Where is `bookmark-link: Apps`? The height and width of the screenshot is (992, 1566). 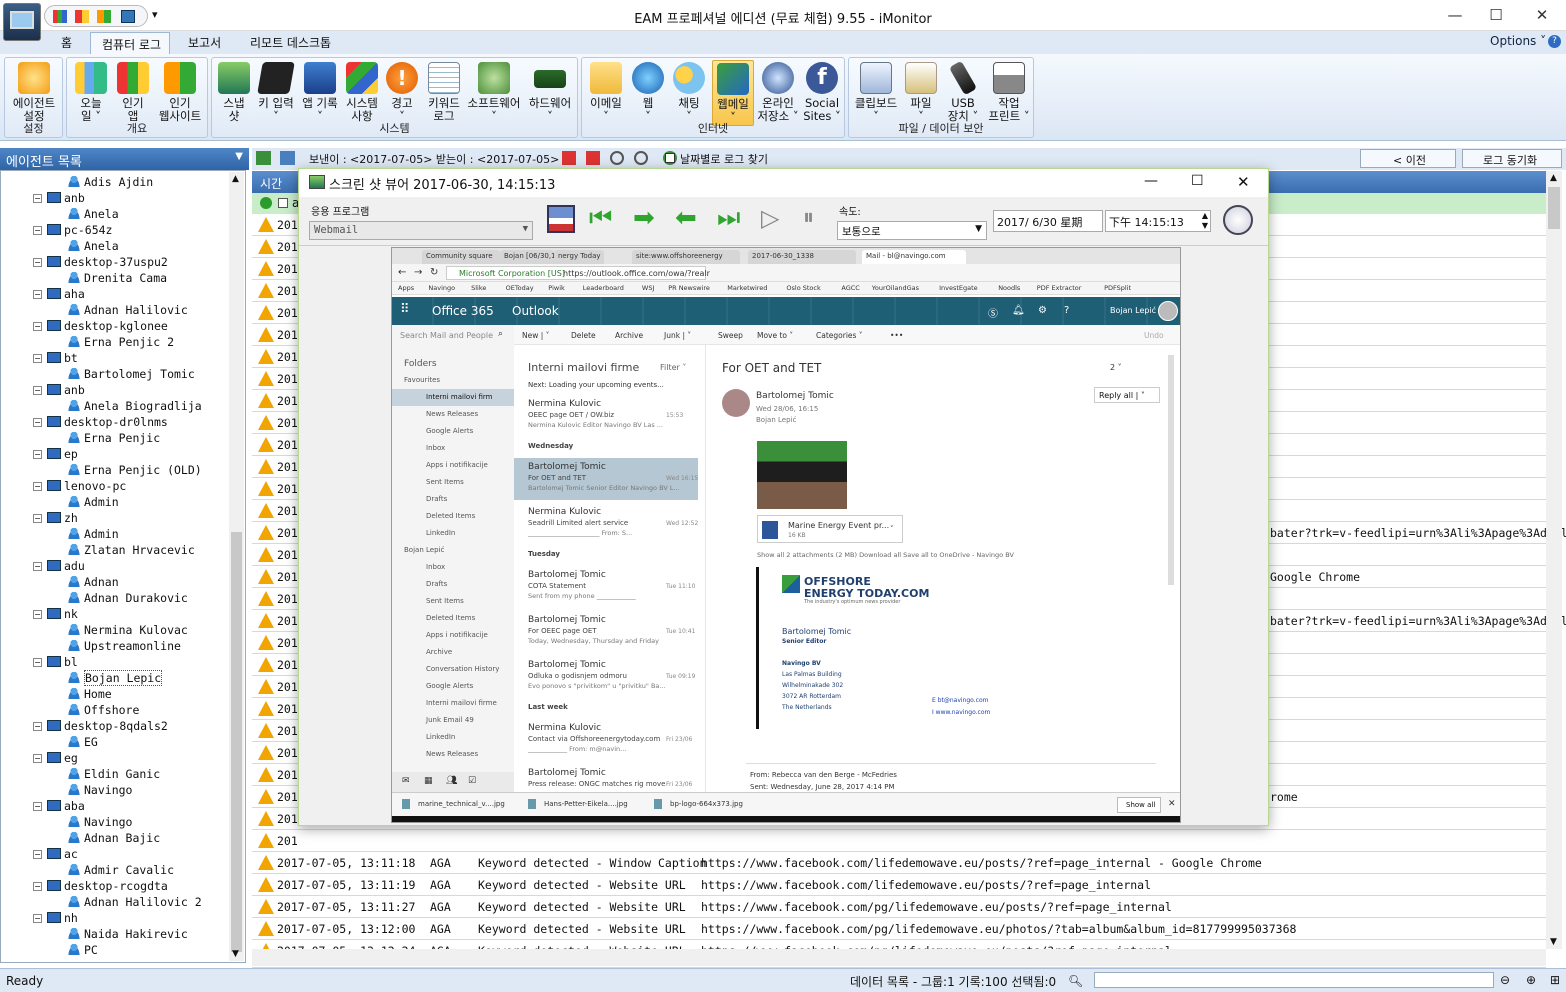
bookmark-link: Apps is located at coordinates (406, 288).